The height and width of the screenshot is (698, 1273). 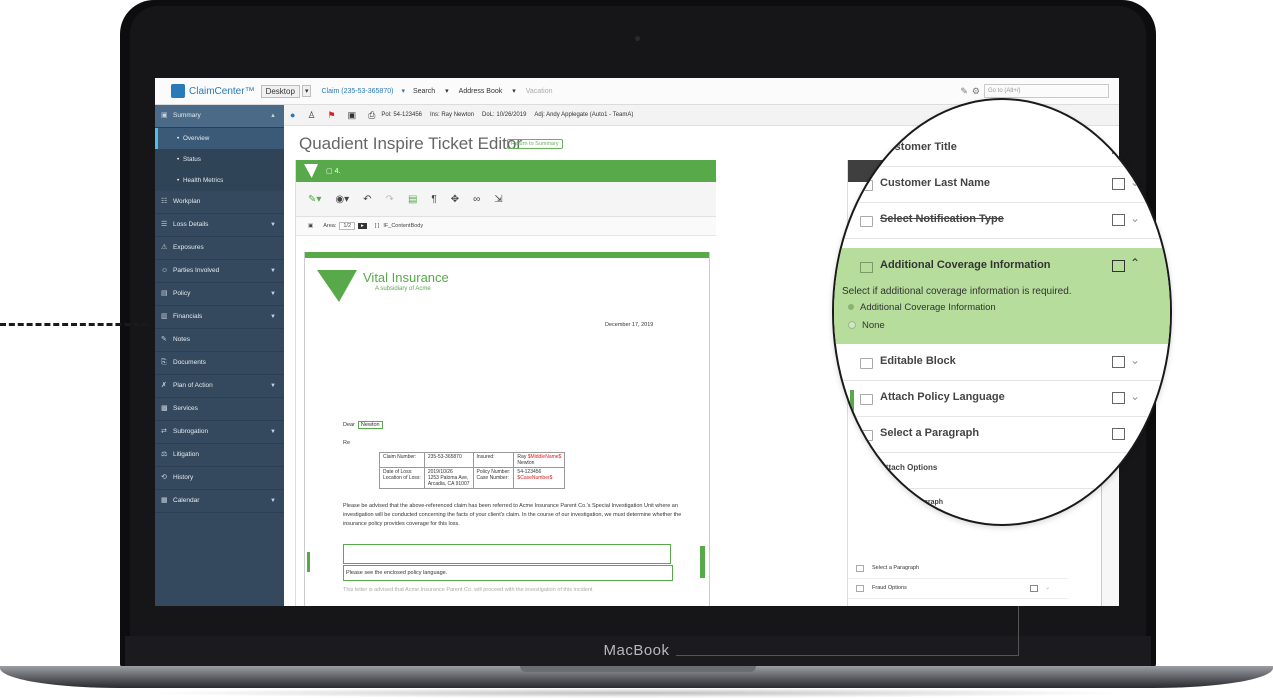 I want to click on return-to-summary-button: Return to Summary, so click(x=535, y=144).